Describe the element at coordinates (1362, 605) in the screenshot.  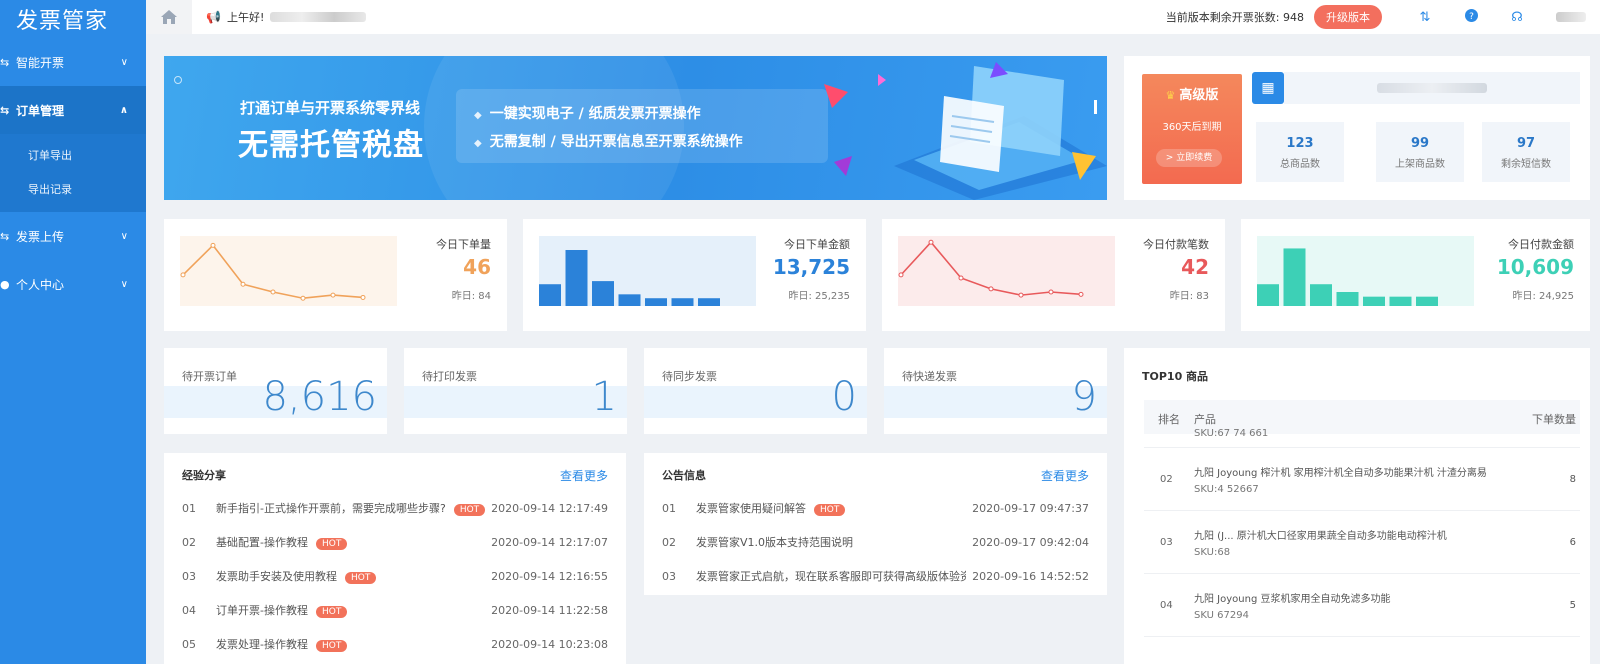
I see `table-row: 04 九阳 Joyoung 豆浆机家用全自动免滤多功能 SKU 67294 5` at that location.